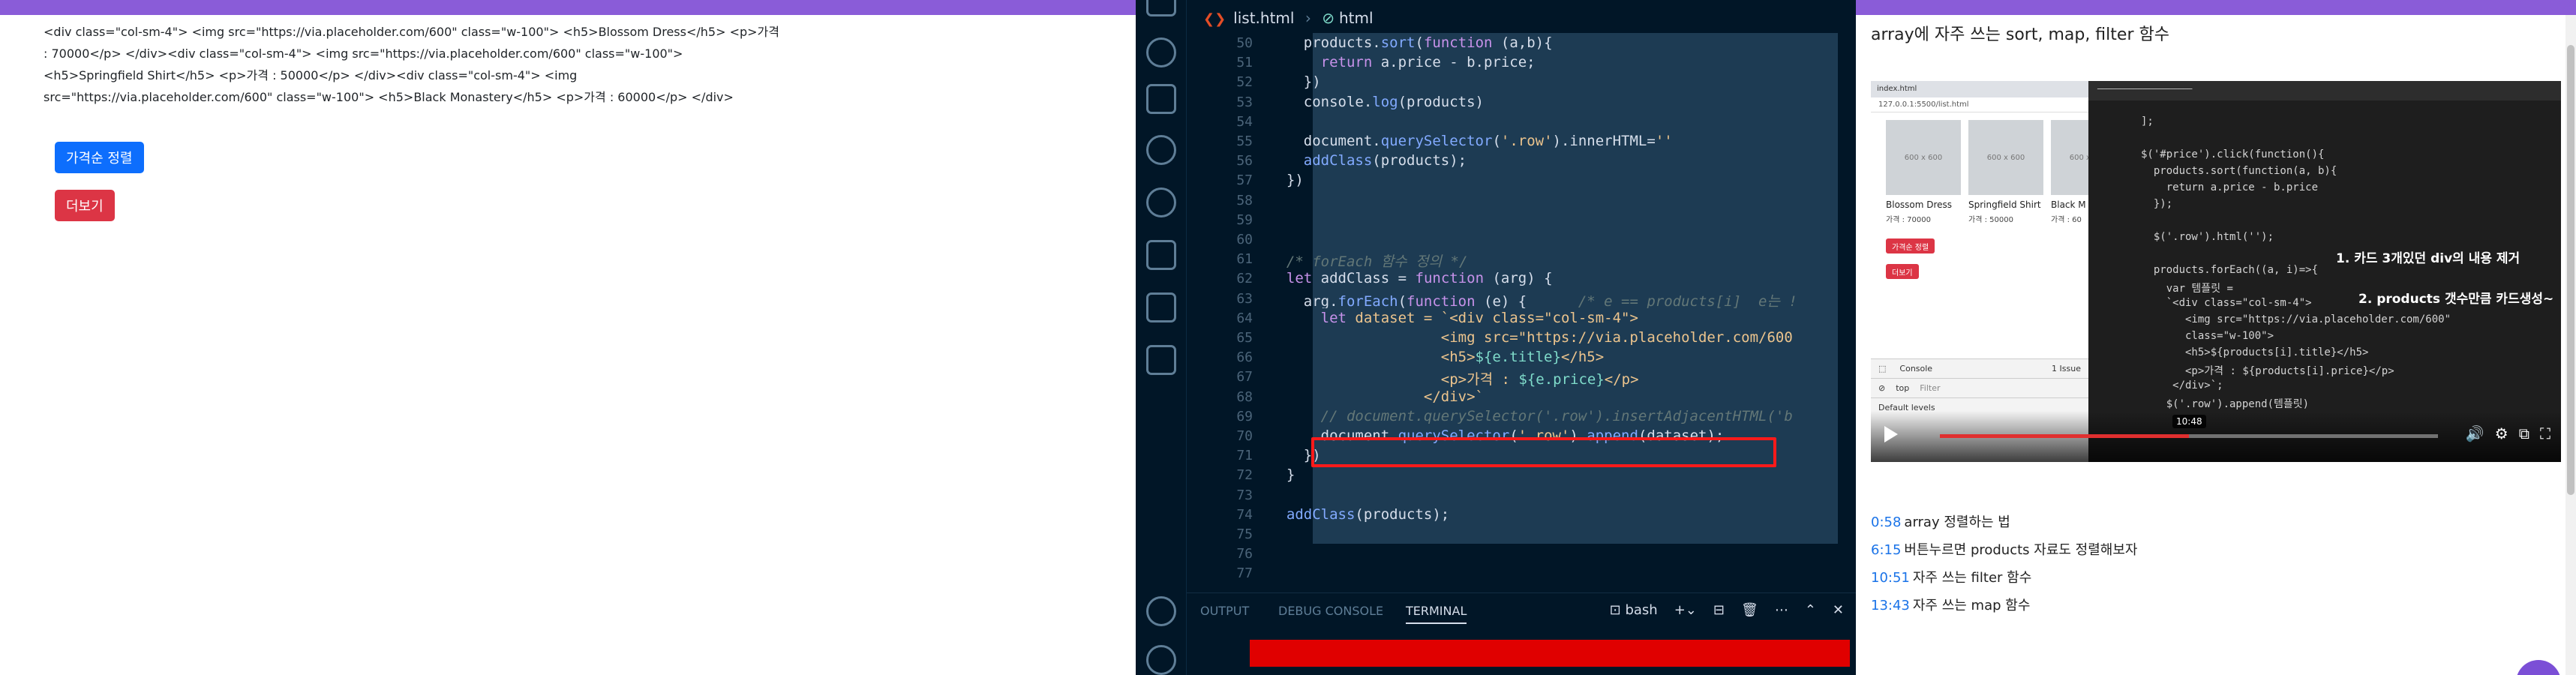 The width and height of the screenshot is (2576, 675). What do you see at coordinates (2157, 204) in the screenshot?
I see `video-code-line: });` at bounding box center [2157, 204].